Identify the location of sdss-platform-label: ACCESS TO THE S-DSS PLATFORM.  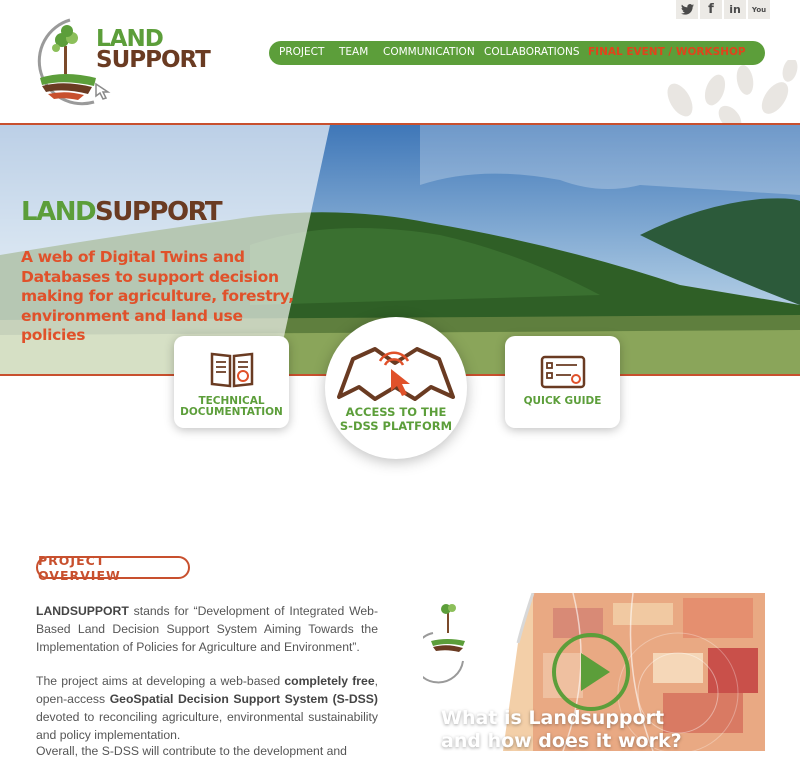
(396, 419).